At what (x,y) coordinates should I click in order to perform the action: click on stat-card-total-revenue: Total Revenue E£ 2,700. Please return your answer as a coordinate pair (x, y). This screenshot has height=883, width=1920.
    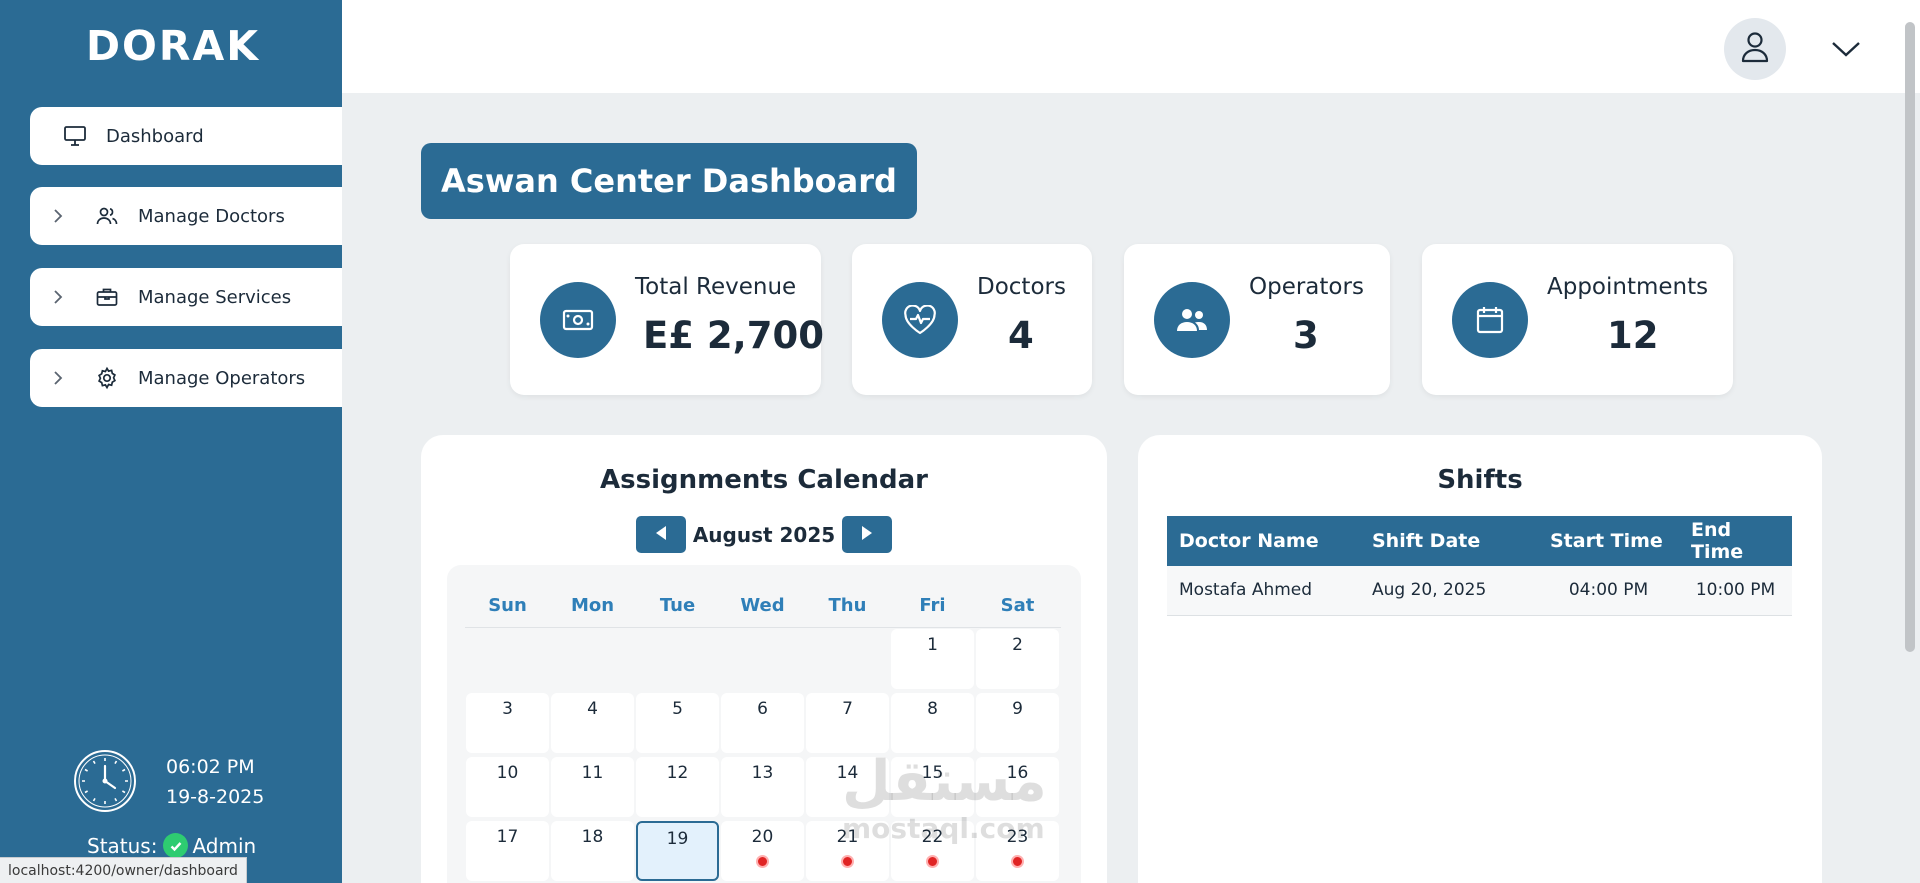
    Looking at the image, I should click on (667, 319).